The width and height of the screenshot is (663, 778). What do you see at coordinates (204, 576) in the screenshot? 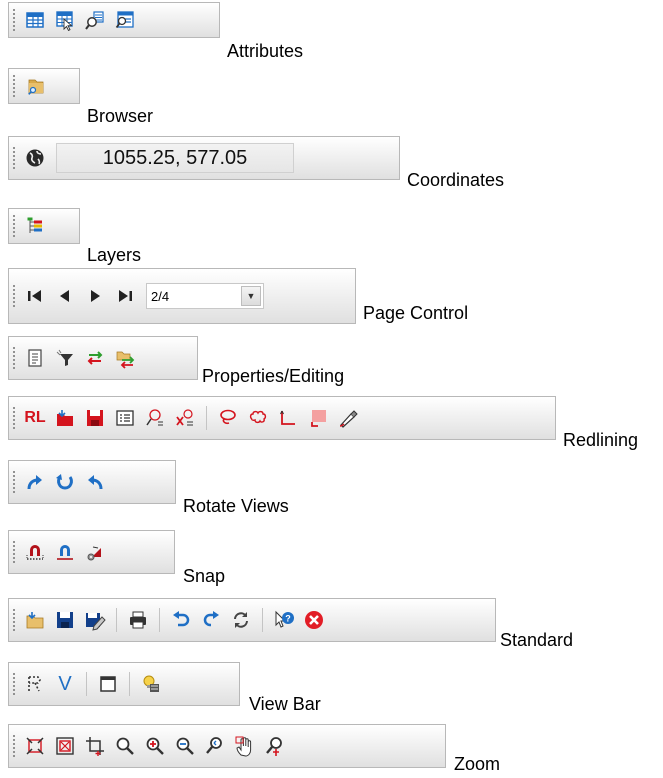
I see `toolbar-label: Snap` at bounding box center [204, 576].